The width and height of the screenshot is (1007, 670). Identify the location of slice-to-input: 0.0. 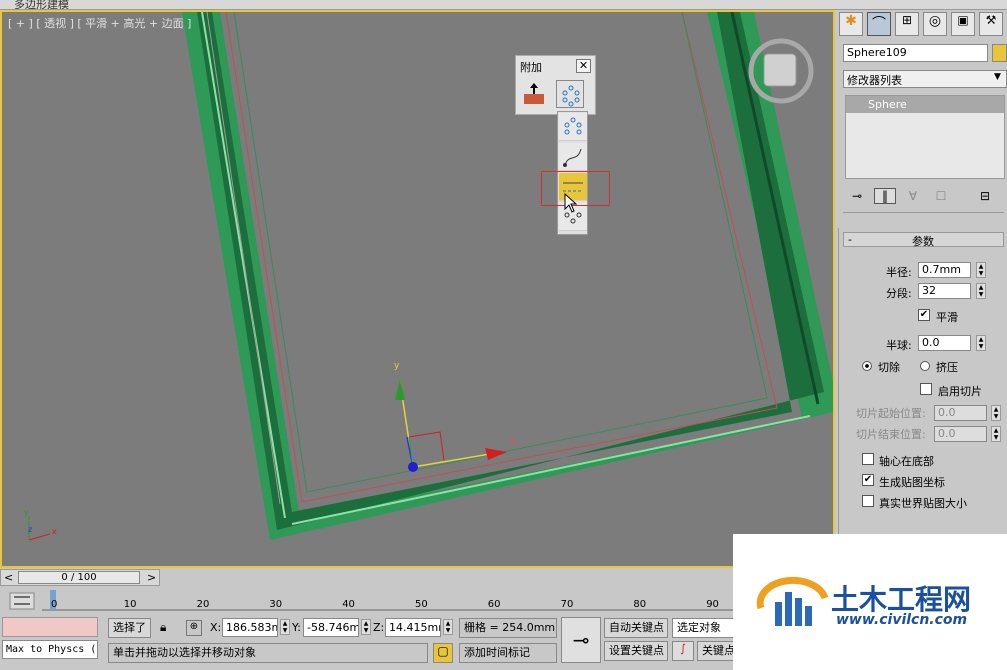
(960, 434).